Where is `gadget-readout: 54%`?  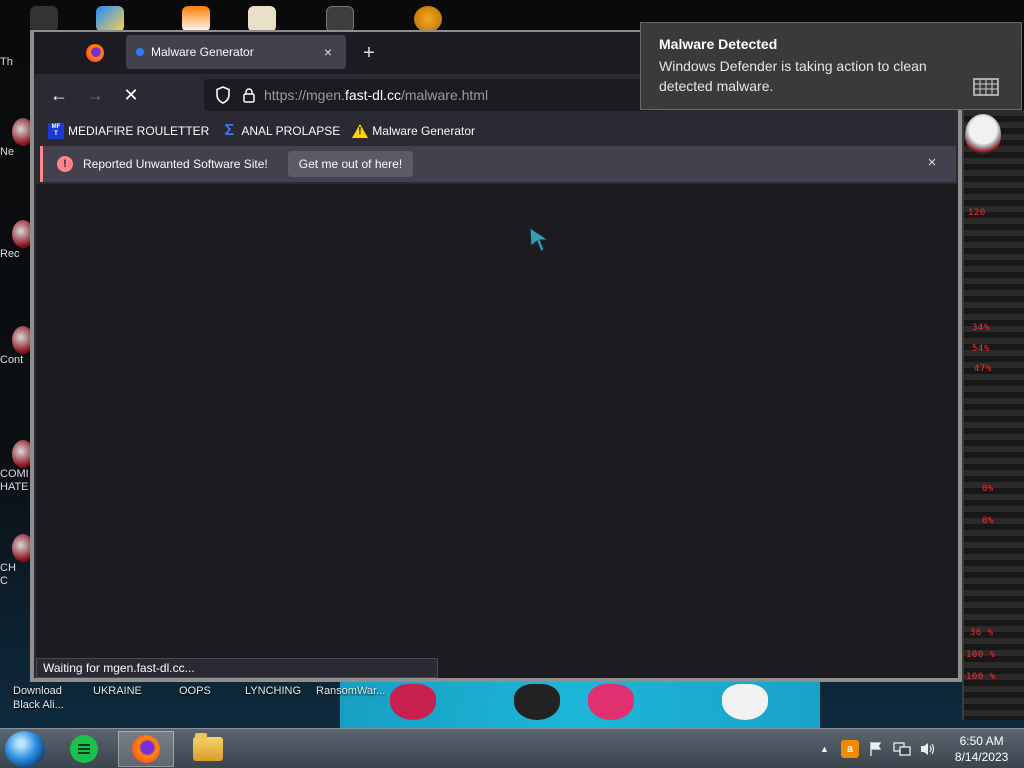
gadget-readout: 54% is located at coordinates (981, 349).